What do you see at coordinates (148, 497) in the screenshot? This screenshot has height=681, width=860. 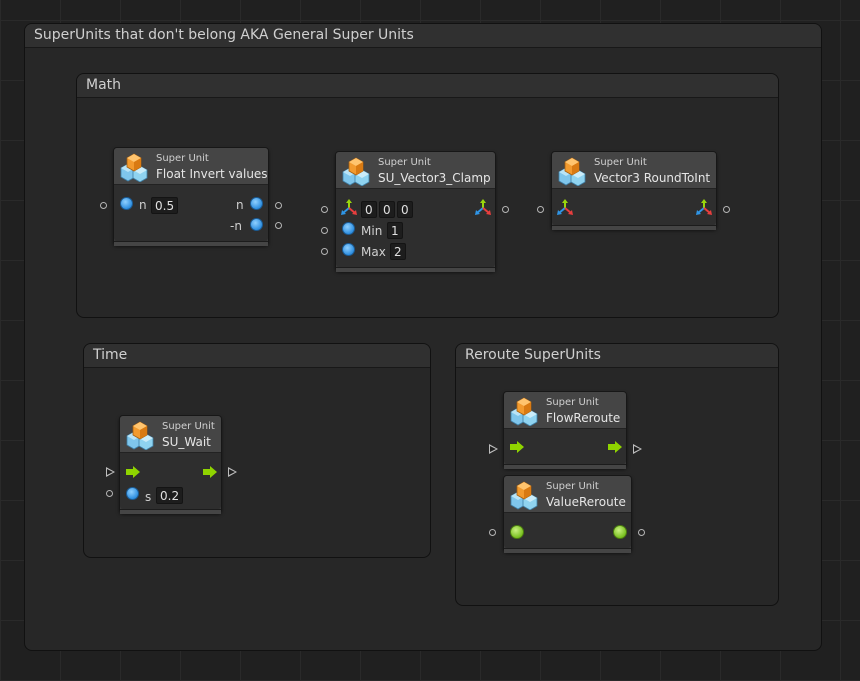 I see `input-label-s: s` at bounding box center [148, 497].